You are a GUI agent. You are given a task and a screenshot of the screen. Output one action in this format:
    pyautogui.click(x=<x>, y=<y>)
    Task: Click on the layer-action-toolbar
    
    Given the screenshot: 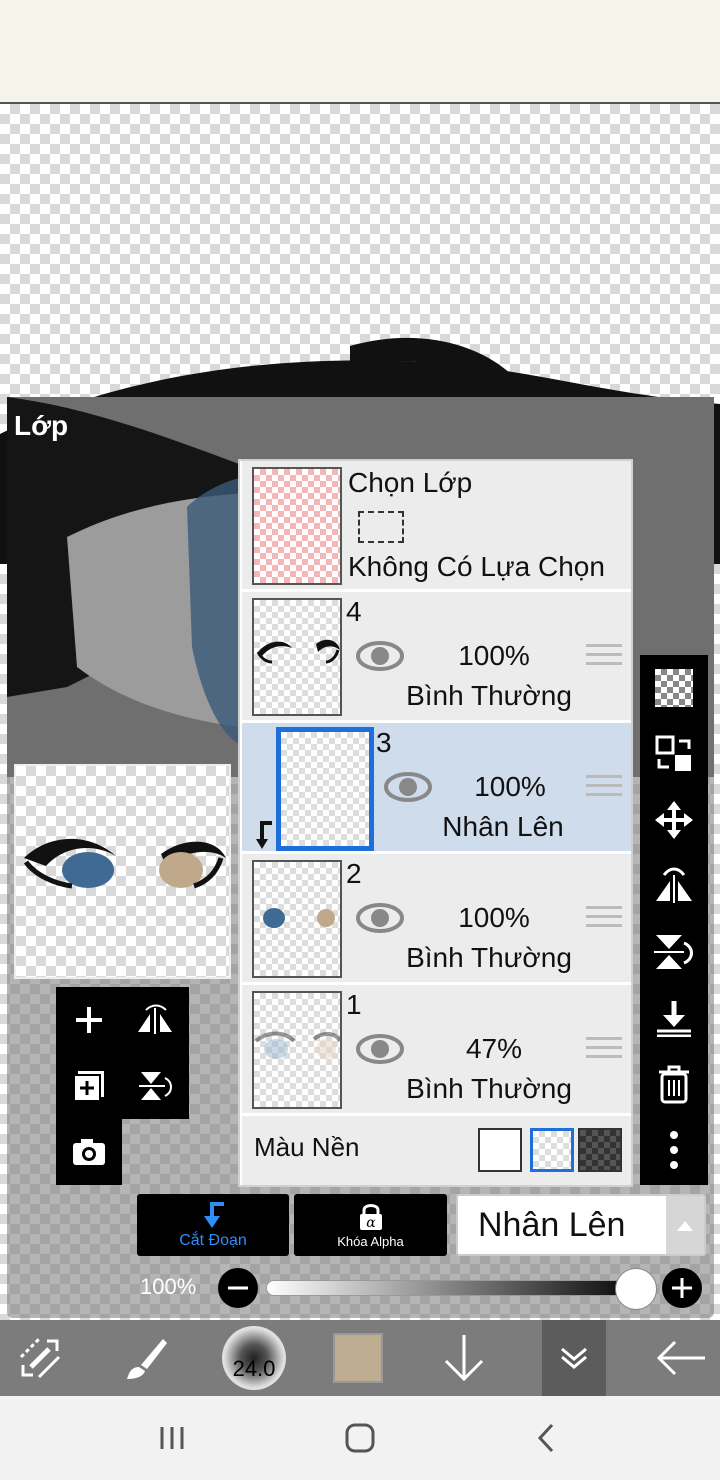 What is the action you would take?
    pyautogui.click(x=674, y=920)
    